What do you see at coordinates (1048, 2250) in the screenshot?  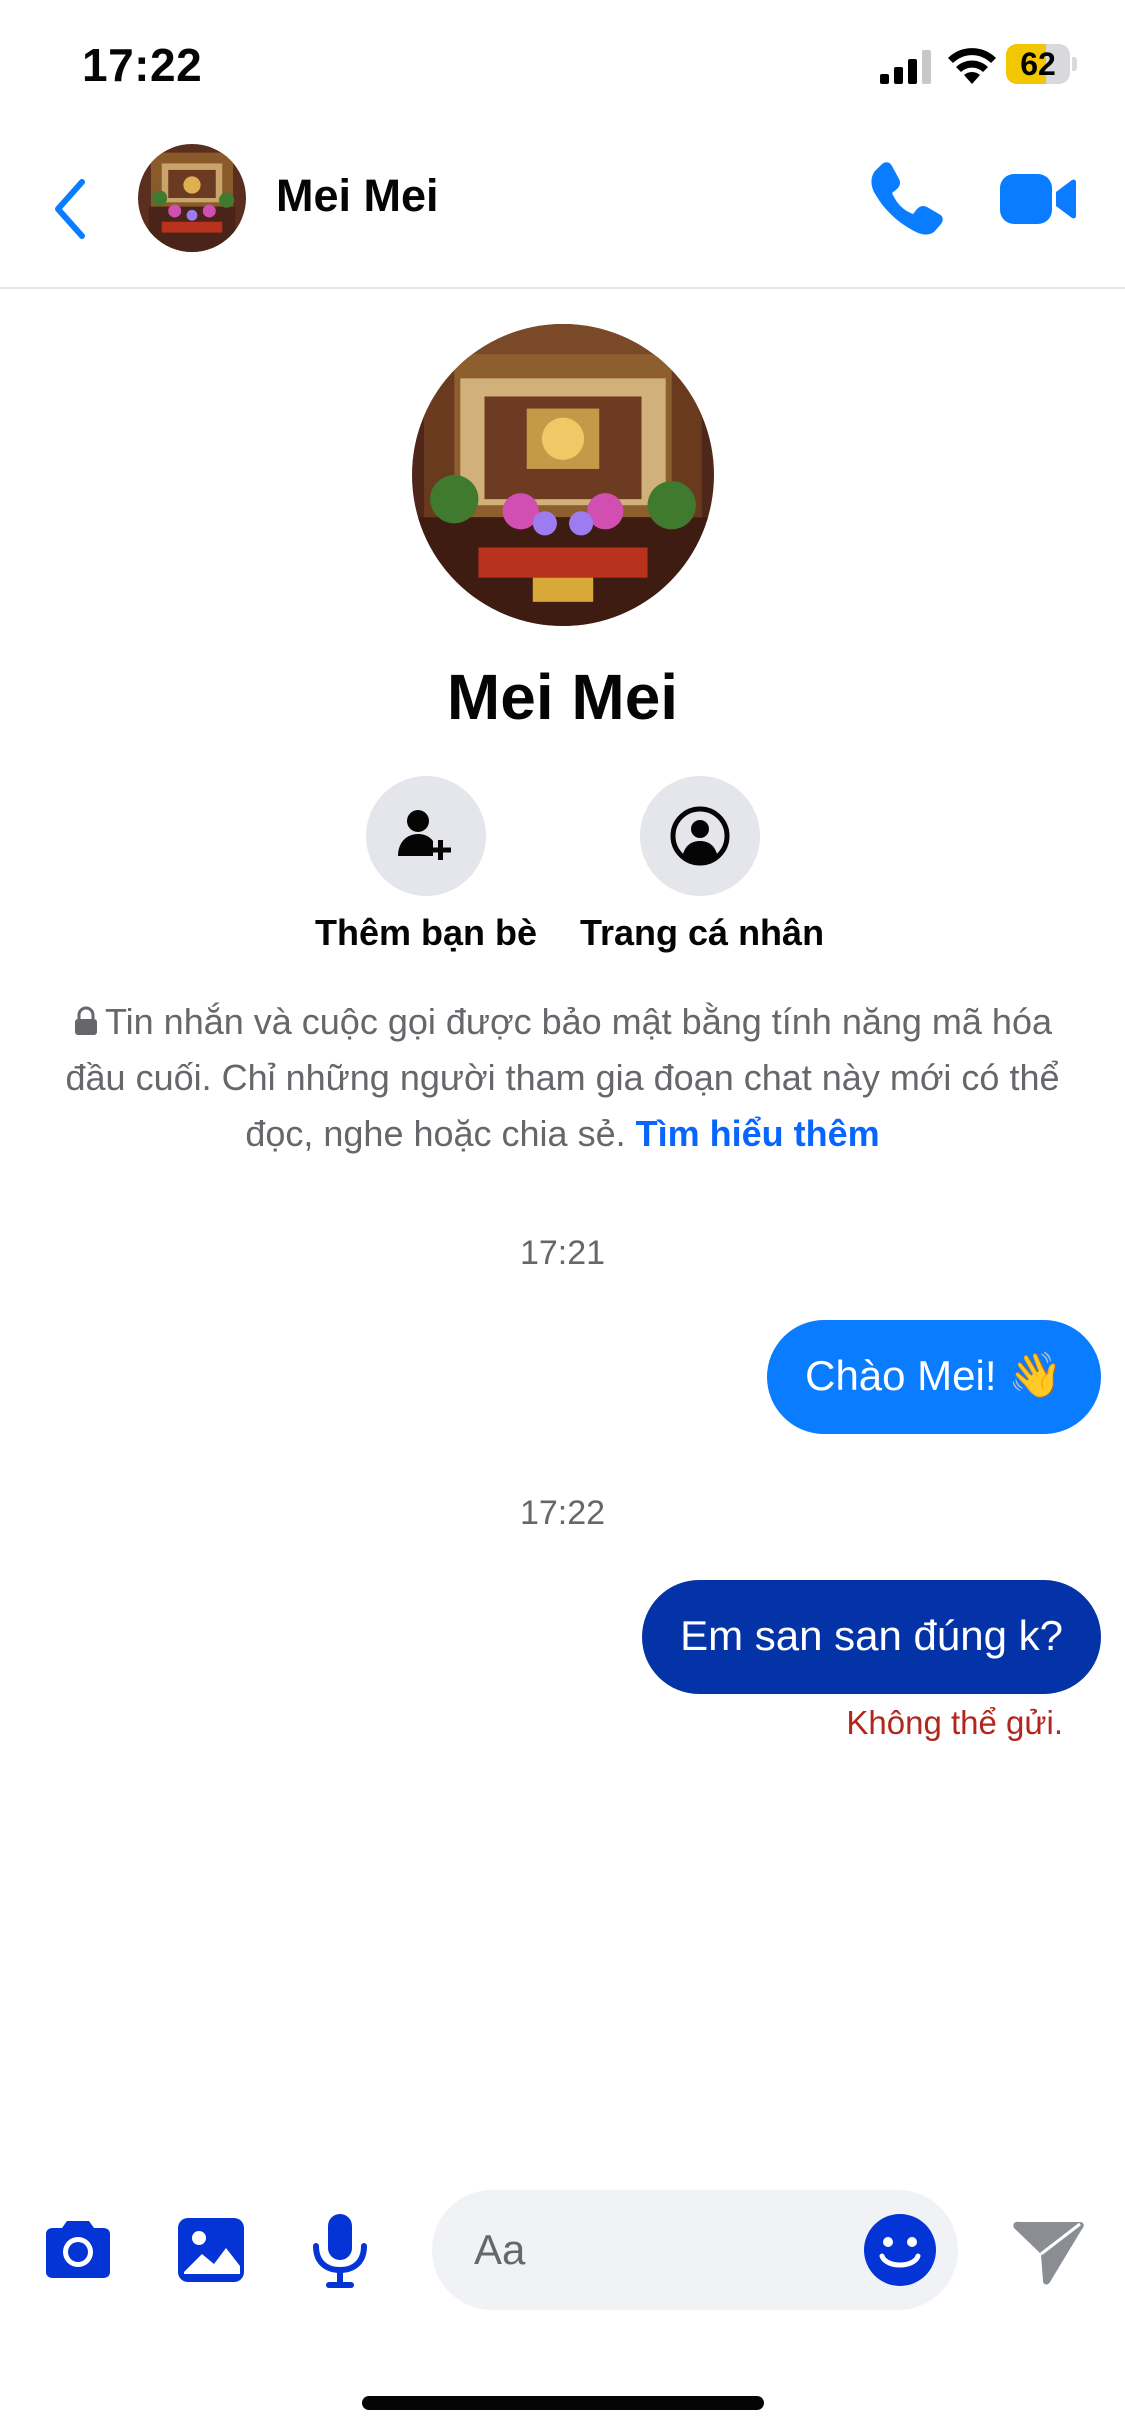 I see `send-icon` at bounding box center [1048, 2250].